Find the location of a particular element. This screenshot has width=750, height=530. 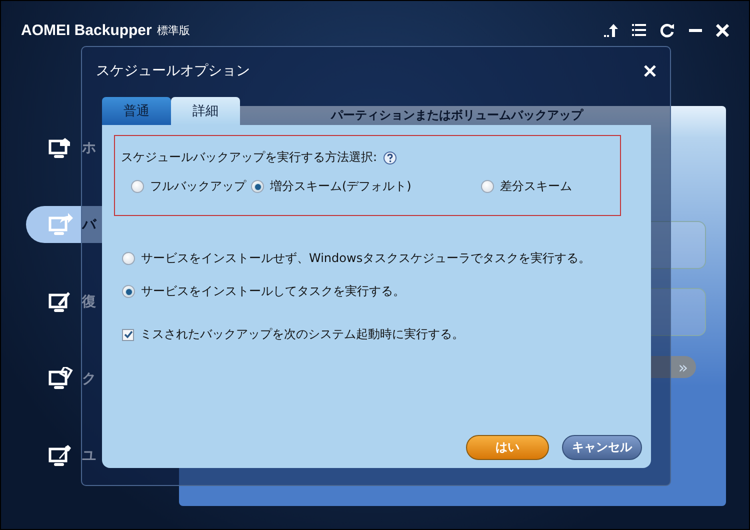

edition-label: 標準版 is located at coordinates (173, 30).